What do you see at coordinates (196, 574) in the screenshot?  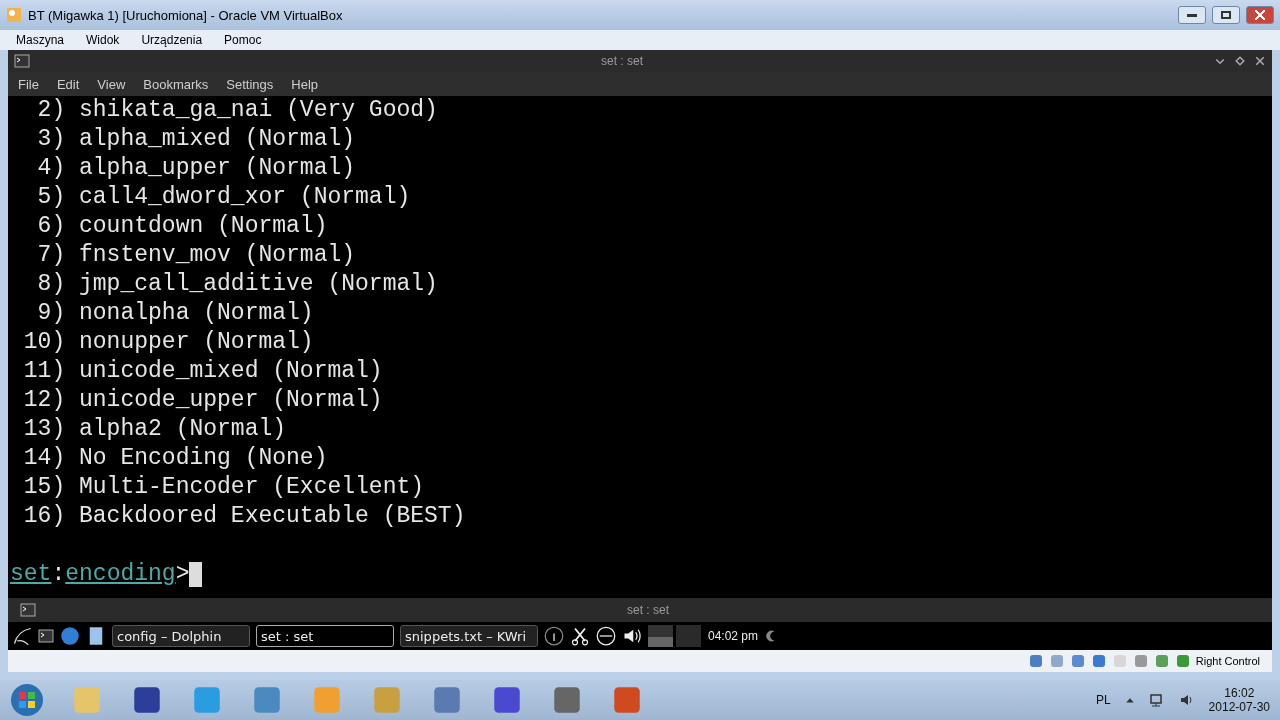 I see `text-cursor` at bounding box center [196, 574].